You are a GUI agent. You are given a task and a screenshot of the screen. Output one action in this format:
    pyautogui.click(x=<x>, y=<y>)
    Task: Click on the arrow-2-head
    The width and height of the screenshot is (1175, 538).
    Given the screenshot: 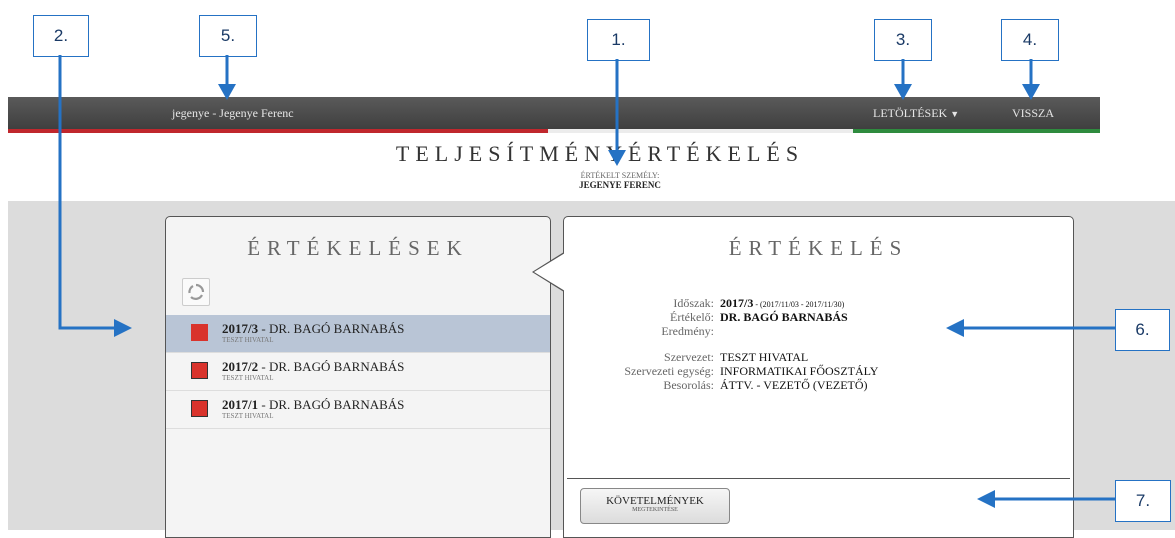 What is the action you would take?
    pyautogui.click(x=123, y=328)
    